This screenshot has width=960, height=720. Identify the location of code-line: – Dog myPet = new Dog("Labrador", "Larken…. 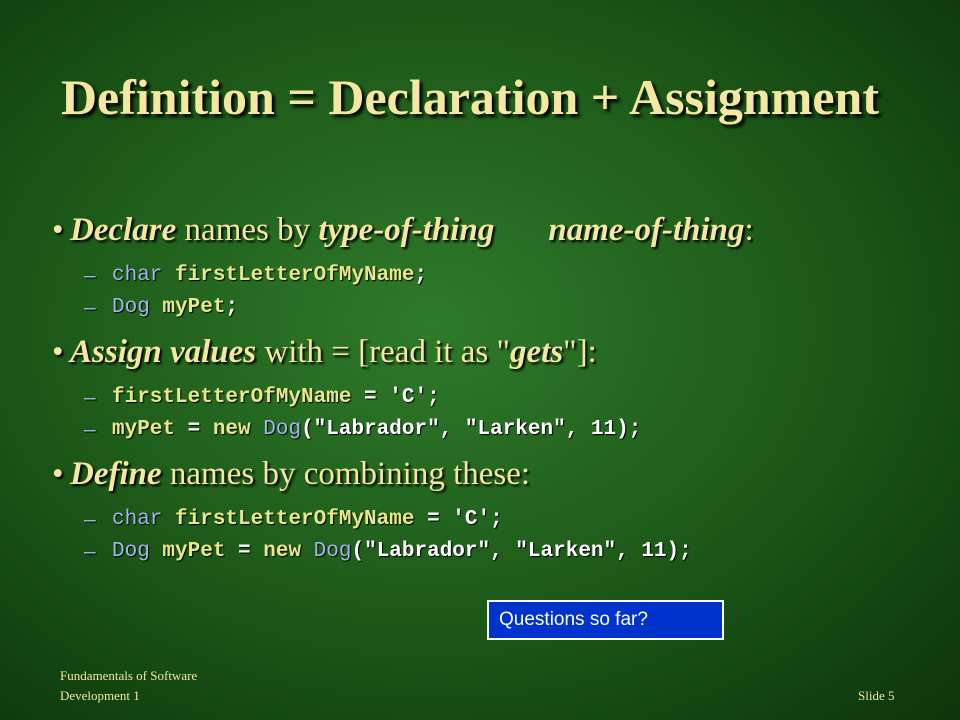
(500, 552).